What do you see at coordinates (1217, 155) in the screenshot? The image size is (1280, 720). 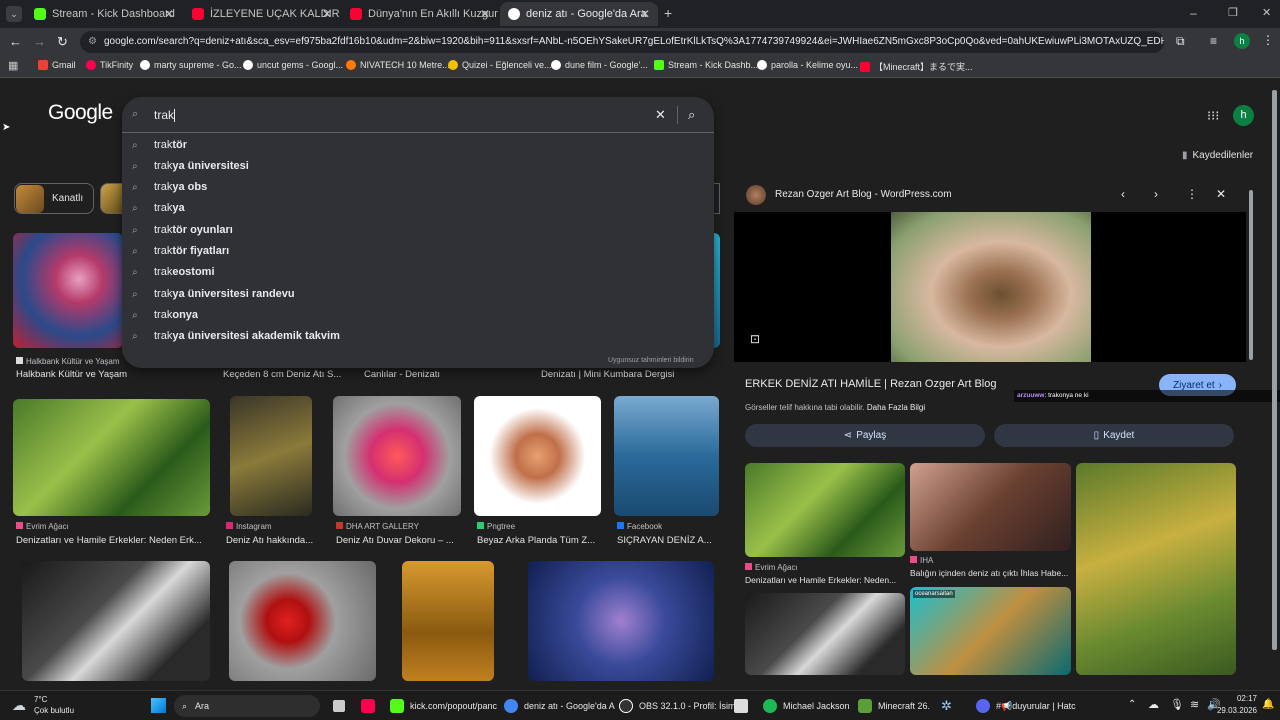 I see `saved-link: ▮ Kaydedilenler` at bounding box center [1217, 155].